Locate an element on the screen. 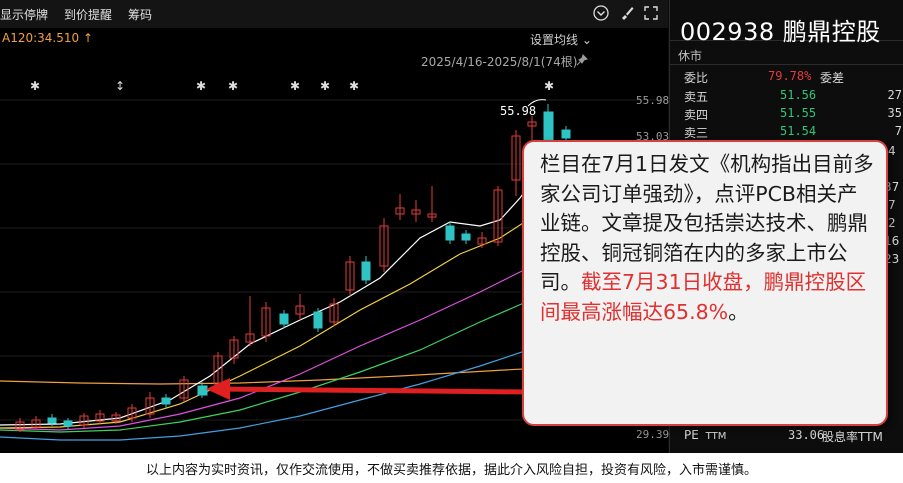  show-suspended-button: 显示停牌 is located at coordinates (24, 14).